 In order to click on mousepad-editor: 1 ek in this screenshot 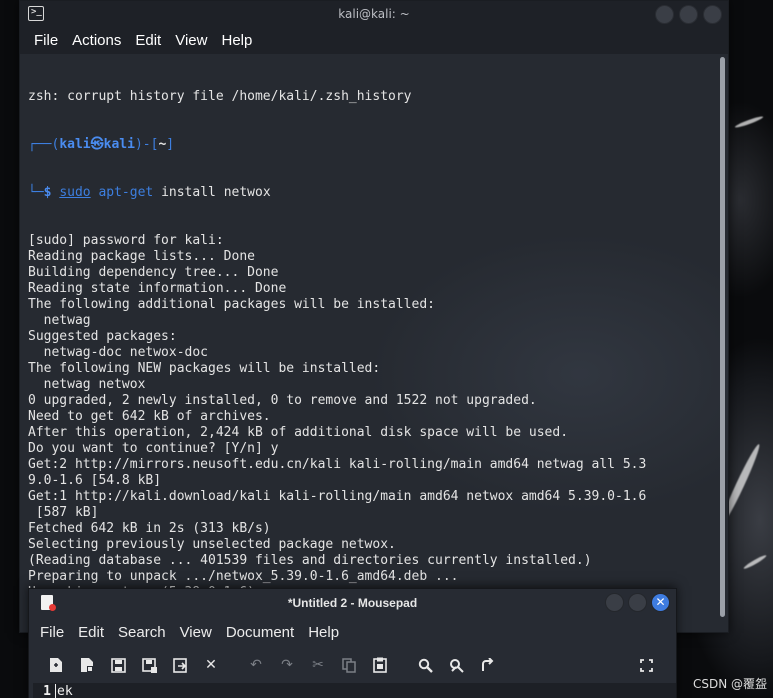, I will do `click(354, 690)`.